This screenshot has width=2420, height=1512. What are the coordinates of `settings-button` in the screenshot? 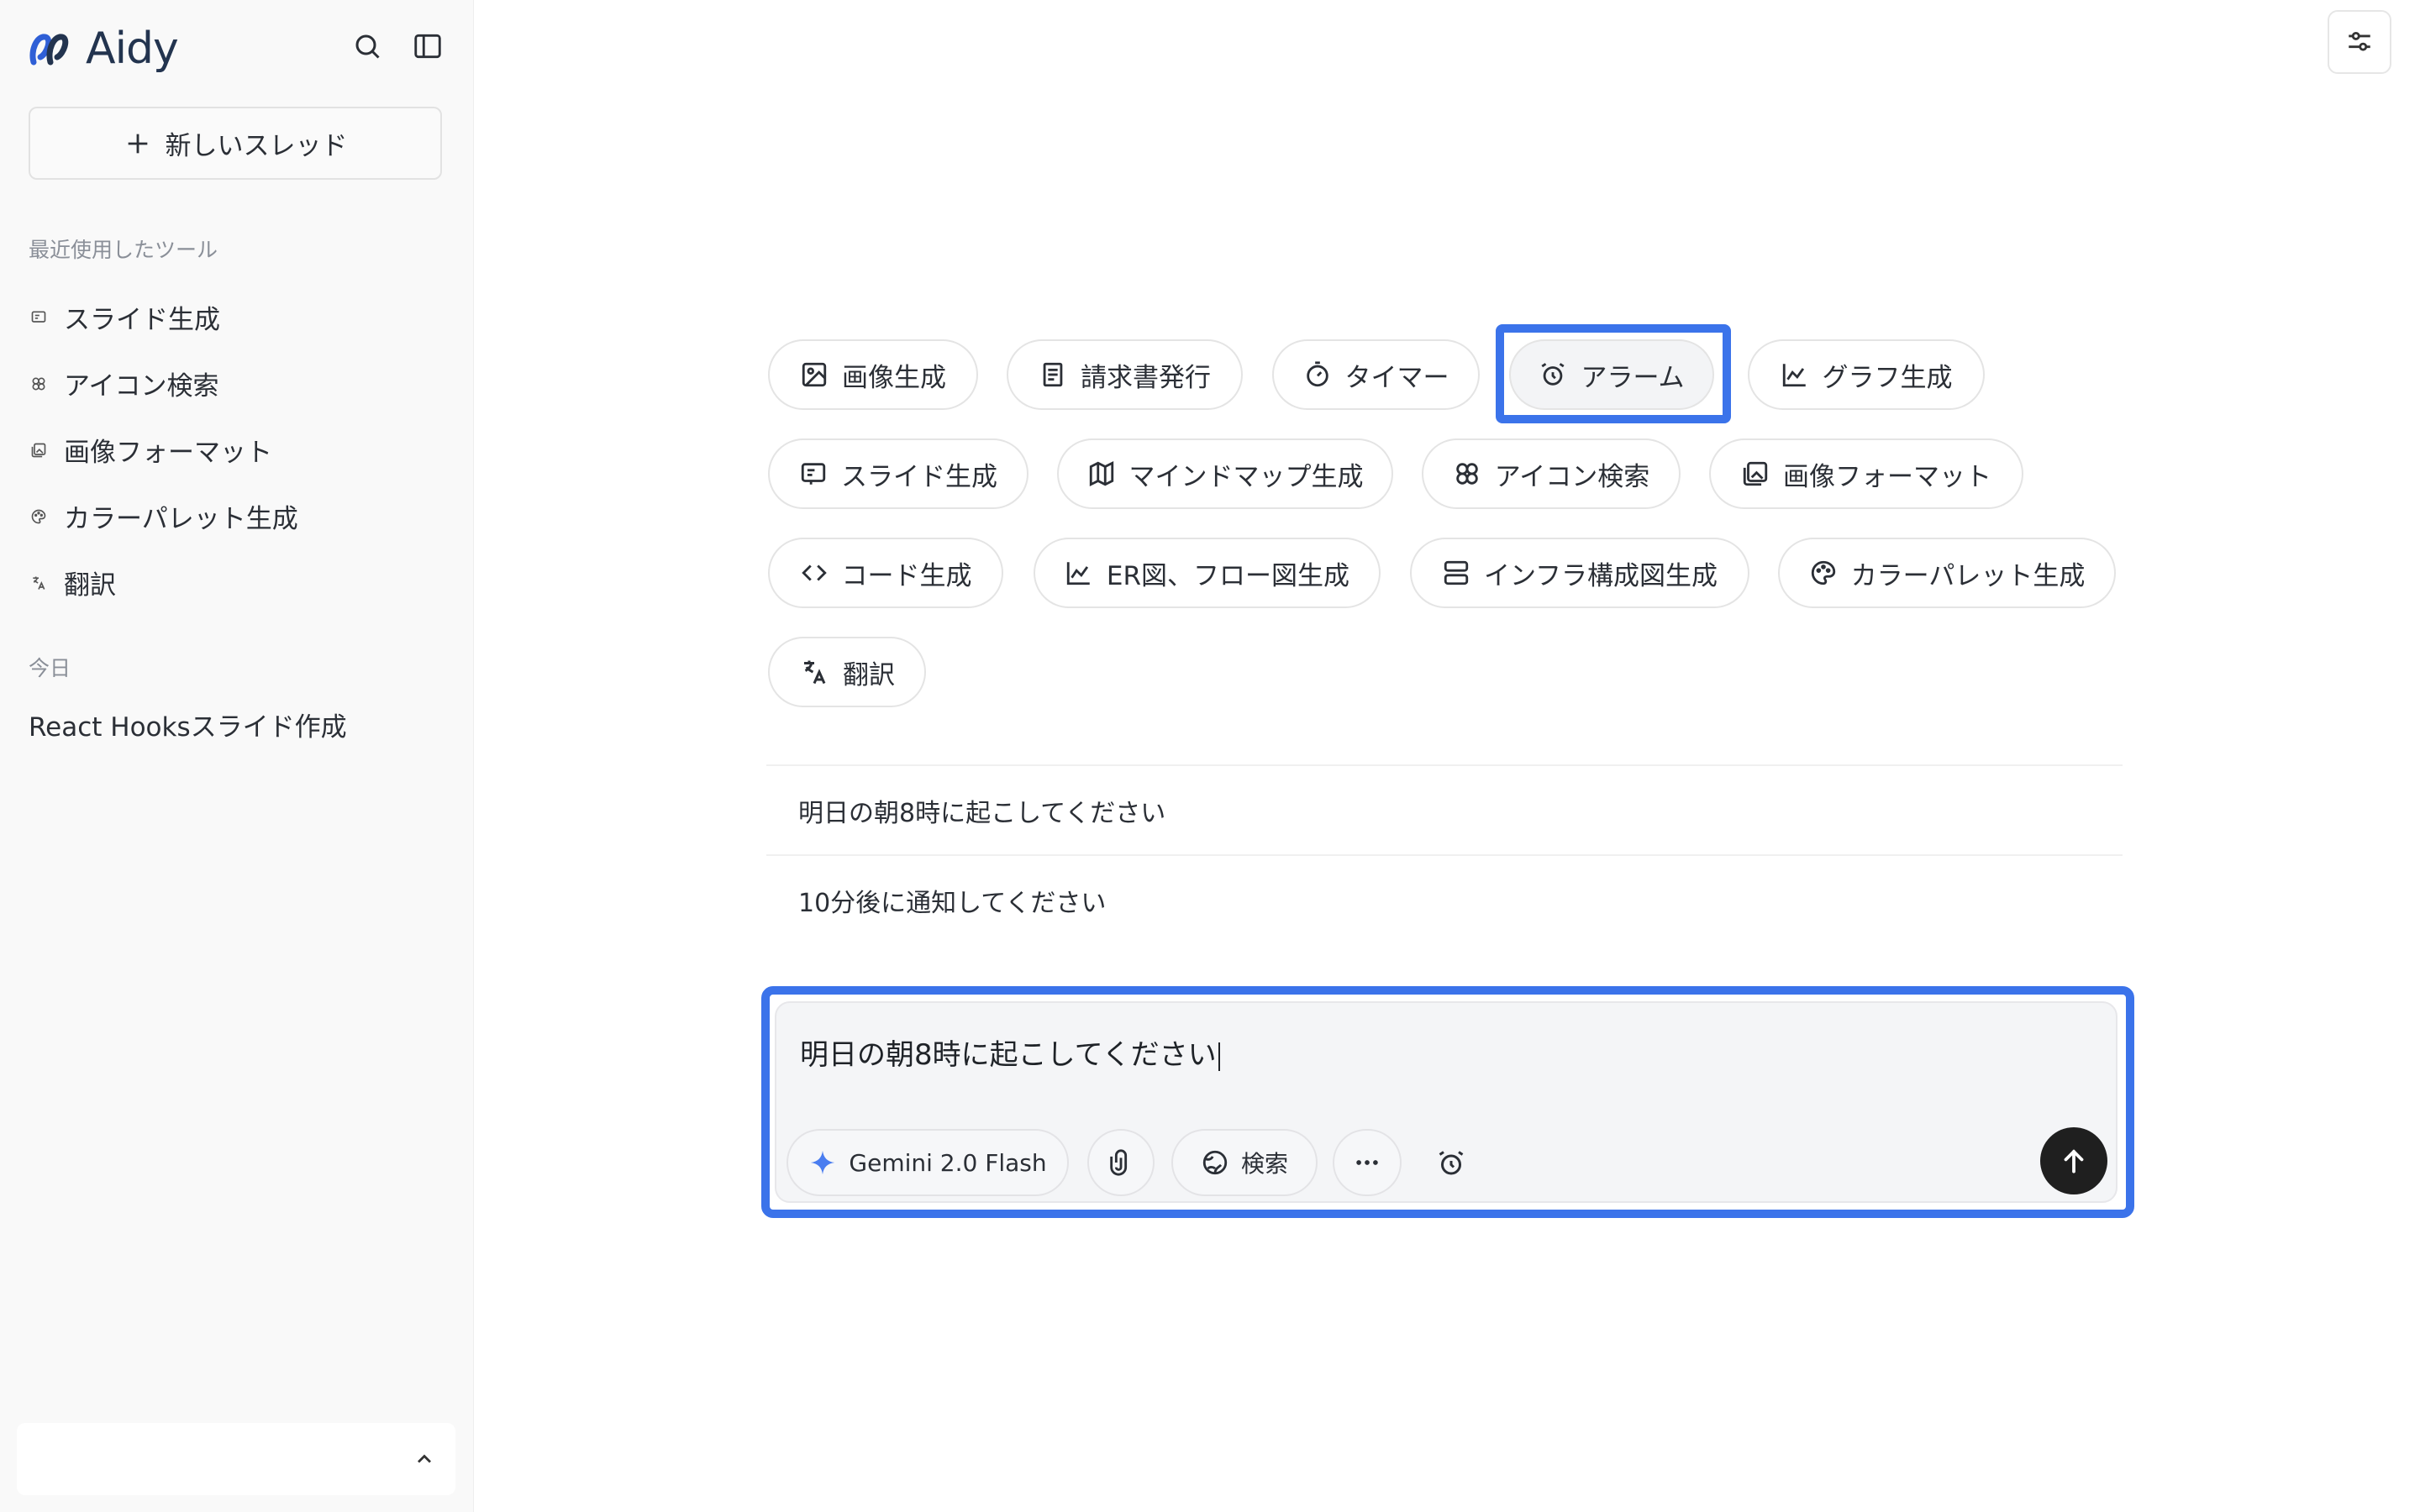 It's located at (2359, 42).